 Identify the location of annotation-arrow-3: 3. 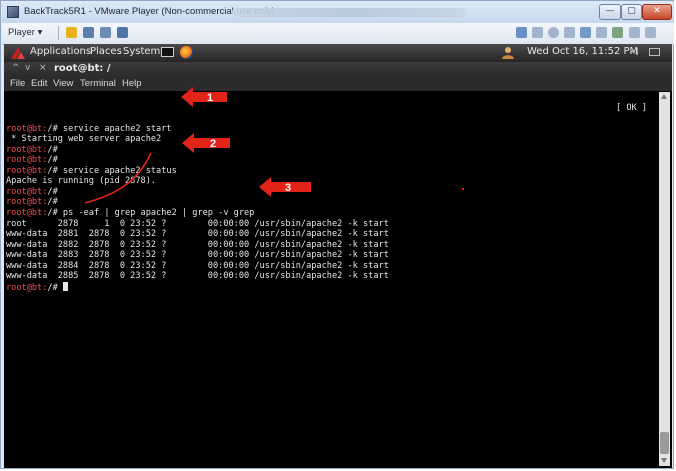
(285, 187).